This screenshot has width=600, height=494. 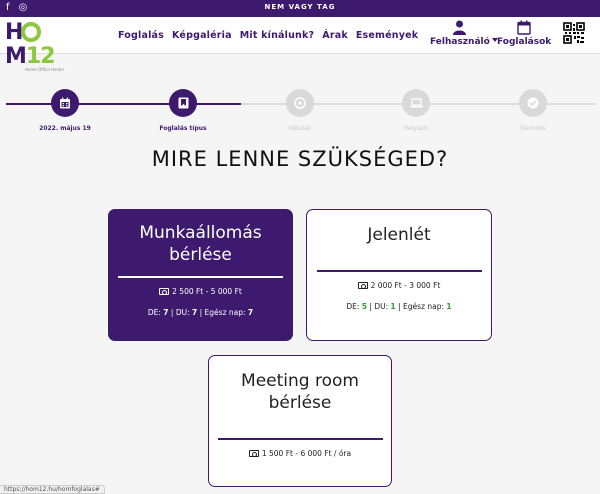 I want to click on menu-item-arak: Árak, so click(x=335, y=35).